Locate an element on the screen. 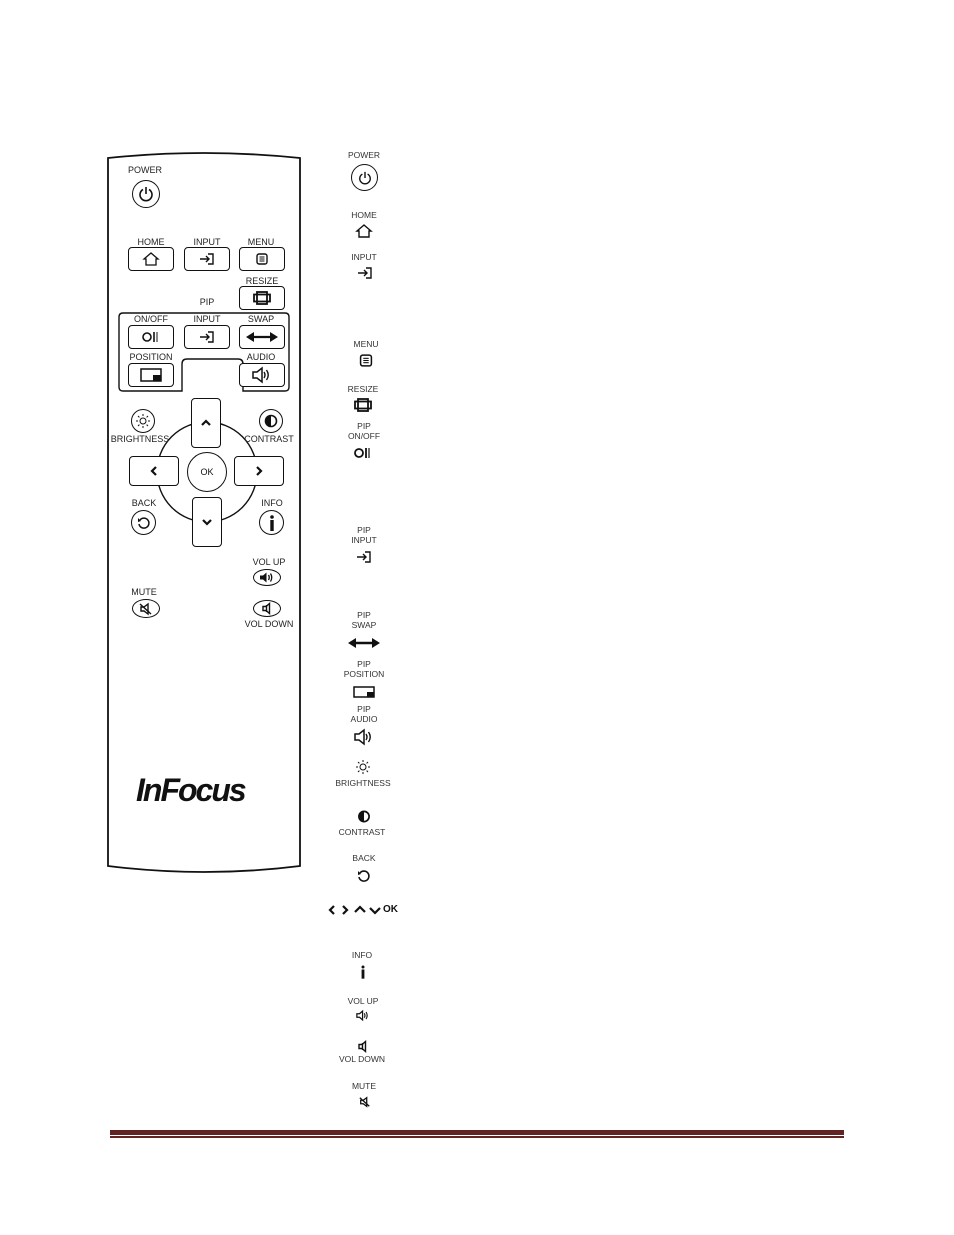 This screenshot has width=954, height=1235. vol-up-button is located at coordinates (267, 577).